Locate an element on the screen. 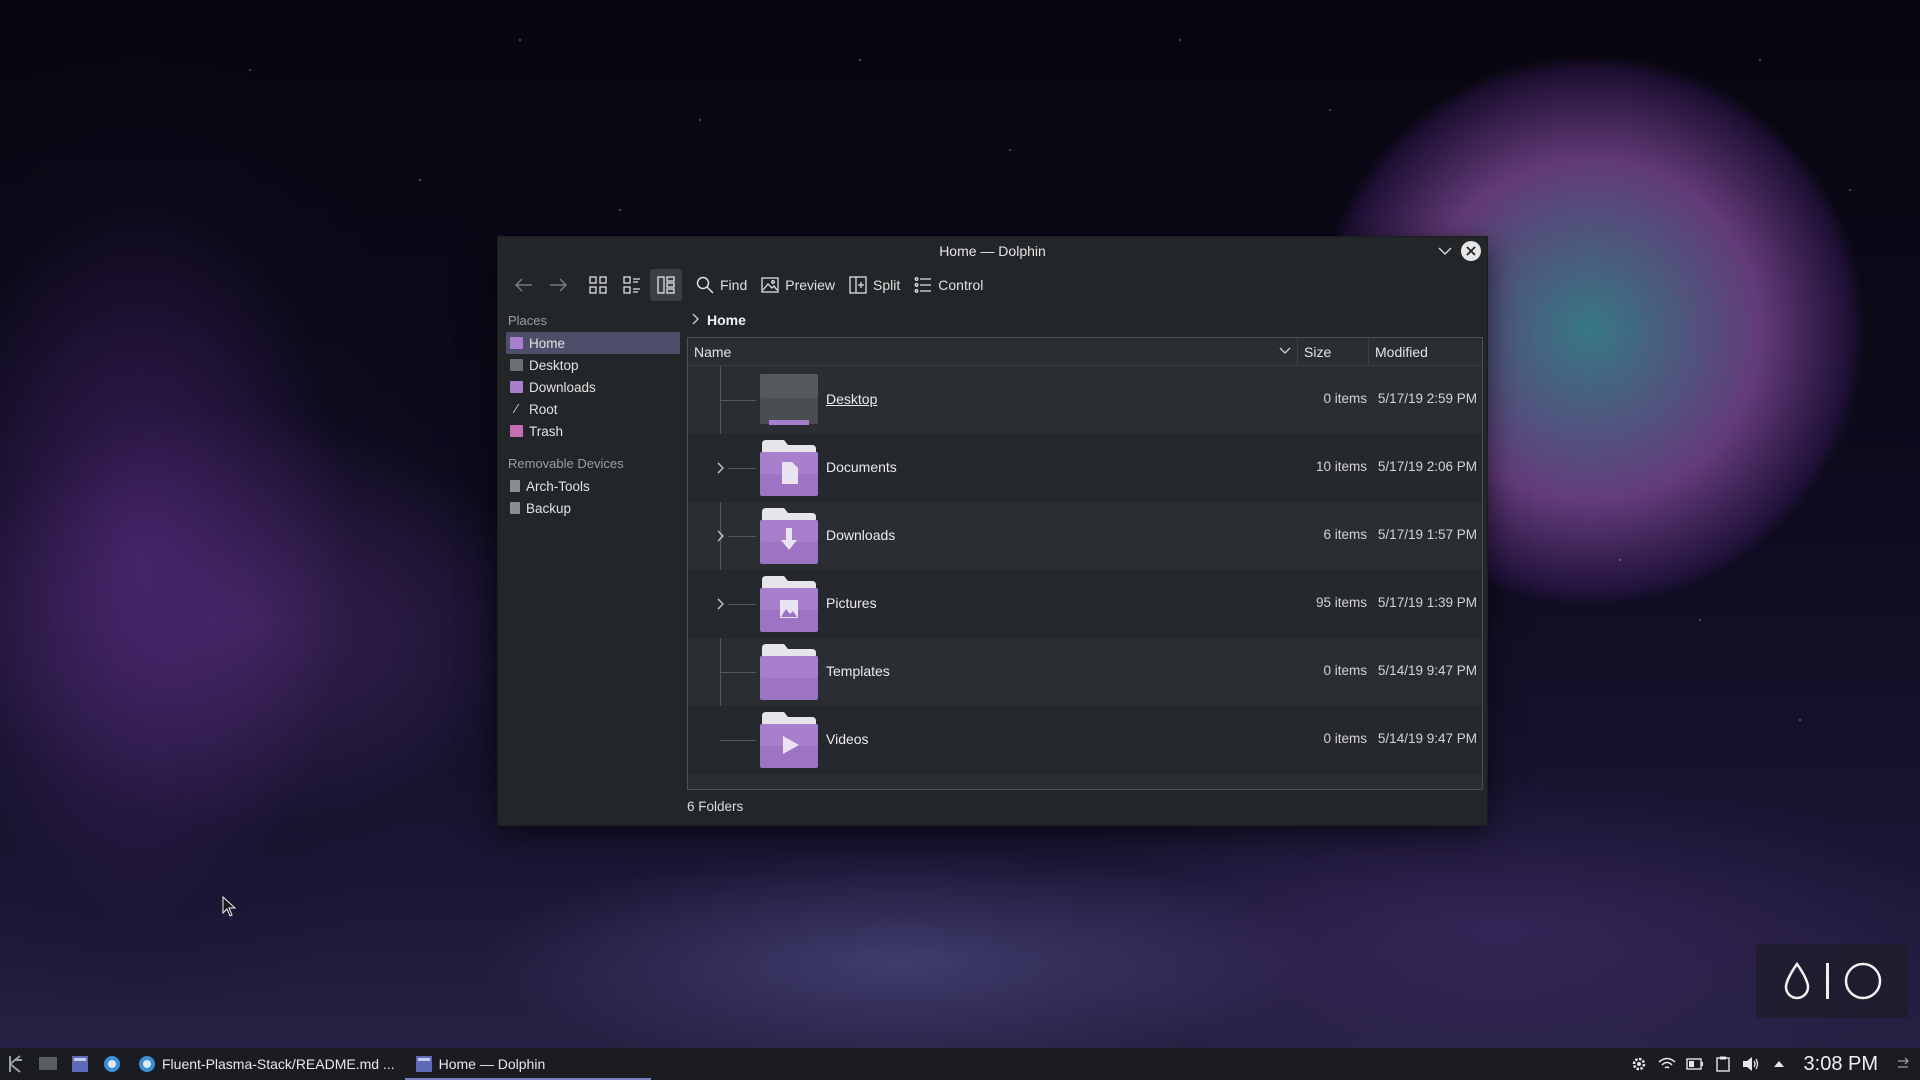  desktop-widget is located at coordinates (1832, 981).